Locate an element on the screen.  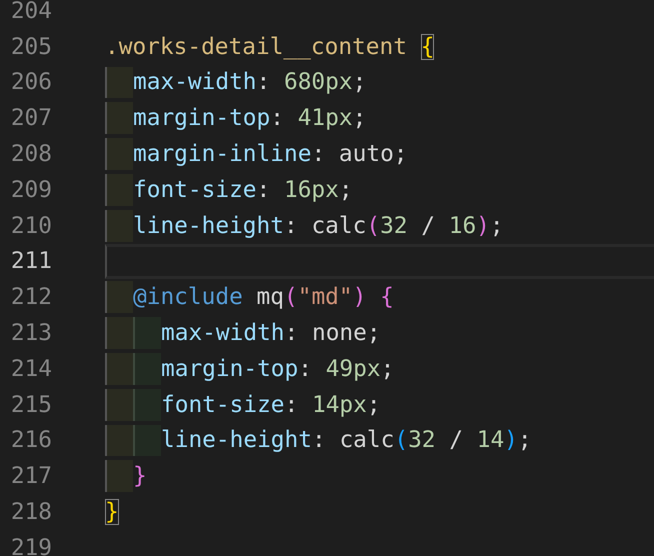
keyword-value: none is located at coordinates (339, 333).